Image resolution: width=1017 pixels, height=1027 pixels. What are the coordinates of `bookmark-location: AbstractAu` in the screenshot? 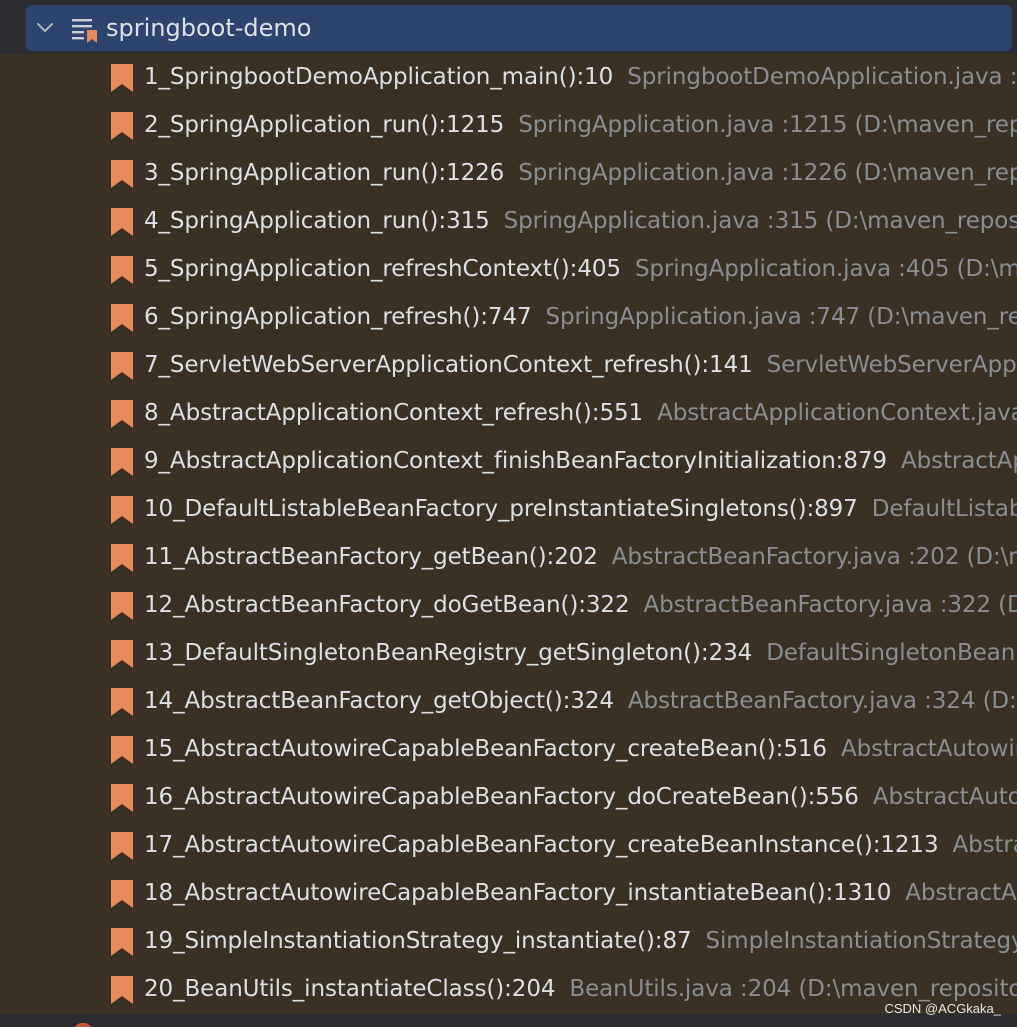 It's located at (961, 893).